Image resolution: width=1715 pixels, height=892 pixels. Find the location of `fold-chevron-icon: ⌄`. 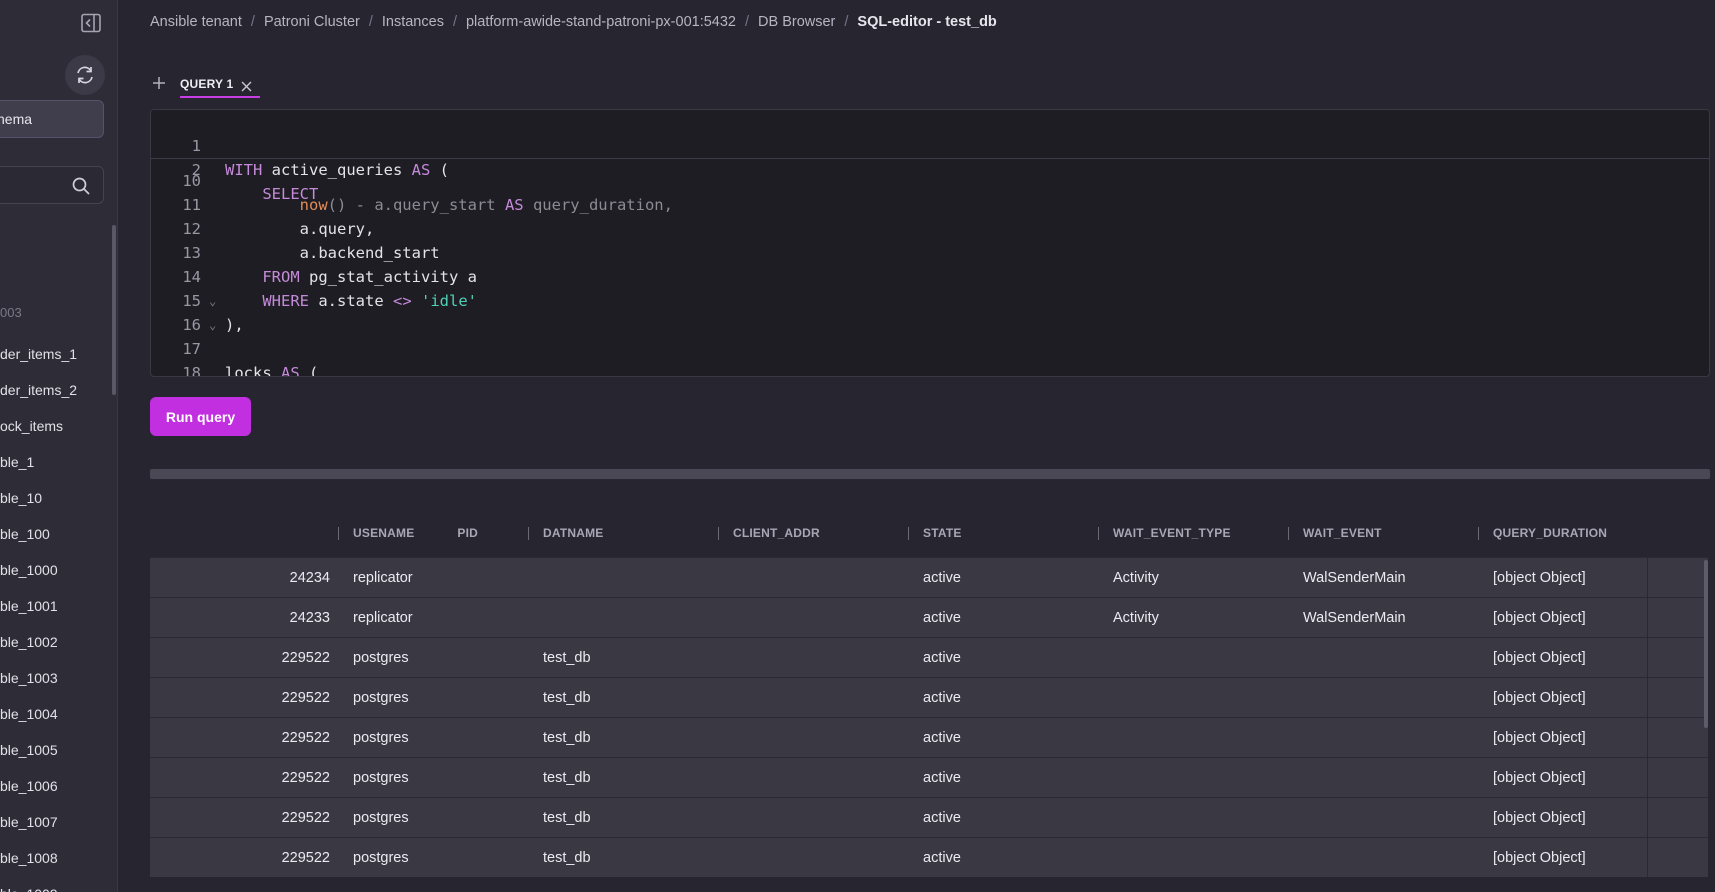

fold-chevron-icon: ⌄ is located at coordinates (212, 301).